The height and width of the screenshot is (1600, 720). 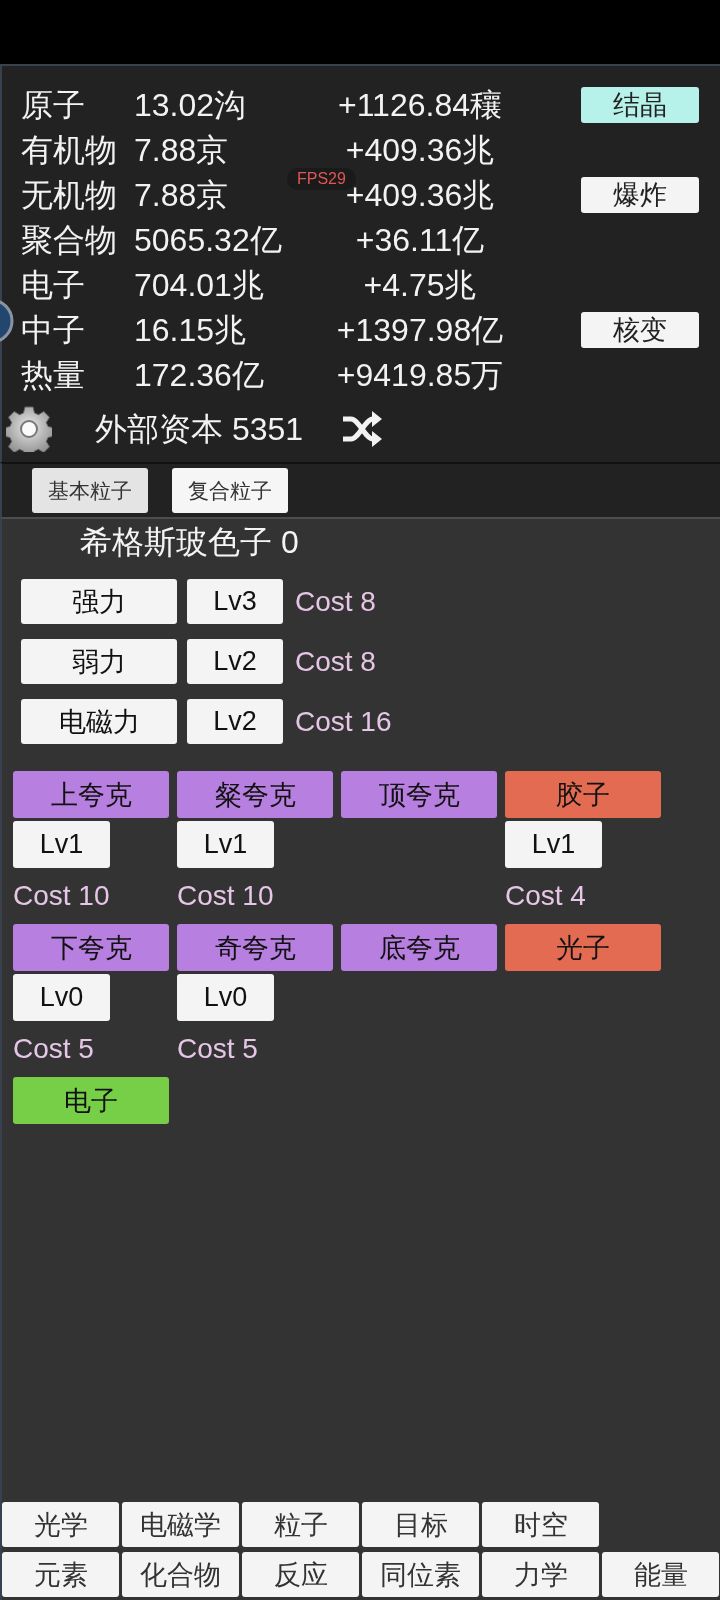 What do you see at coordinates (69, 149) in the screenshot?
I see `resource-name: 有机物` at bounding box center [69, 149].